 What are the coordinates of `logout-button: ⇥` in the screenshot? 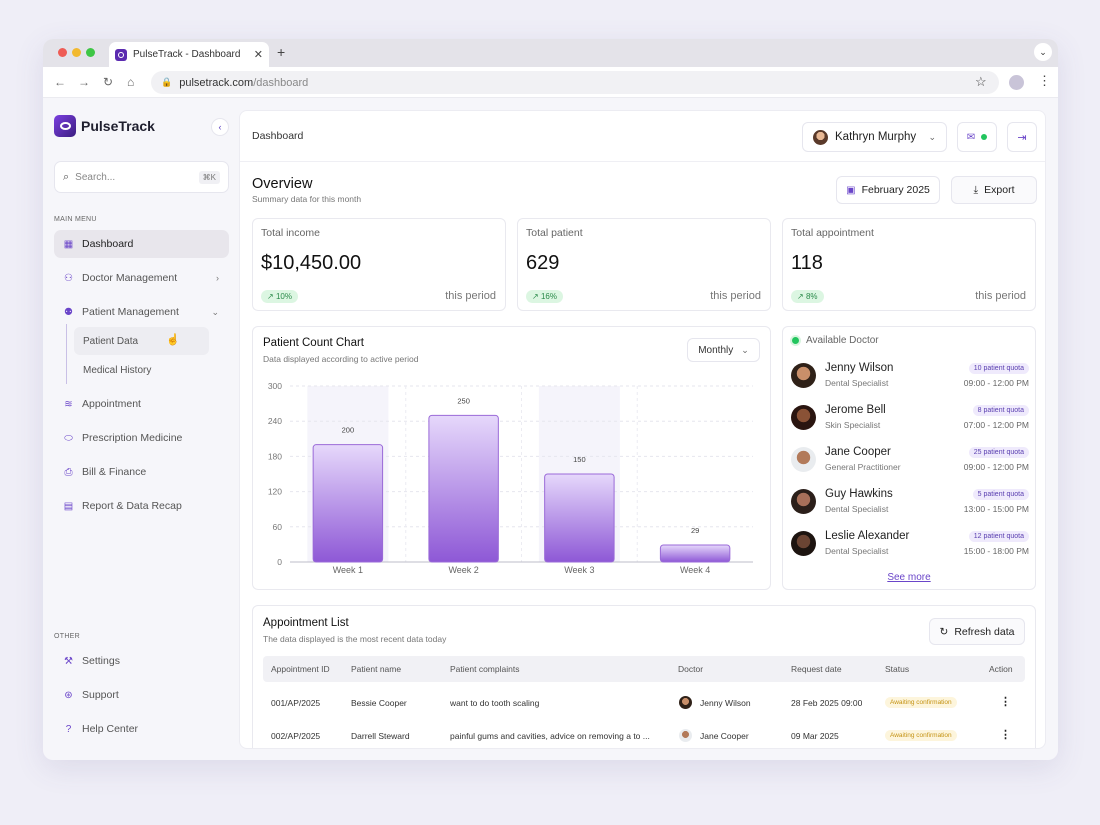 It's located at (1022, 137).